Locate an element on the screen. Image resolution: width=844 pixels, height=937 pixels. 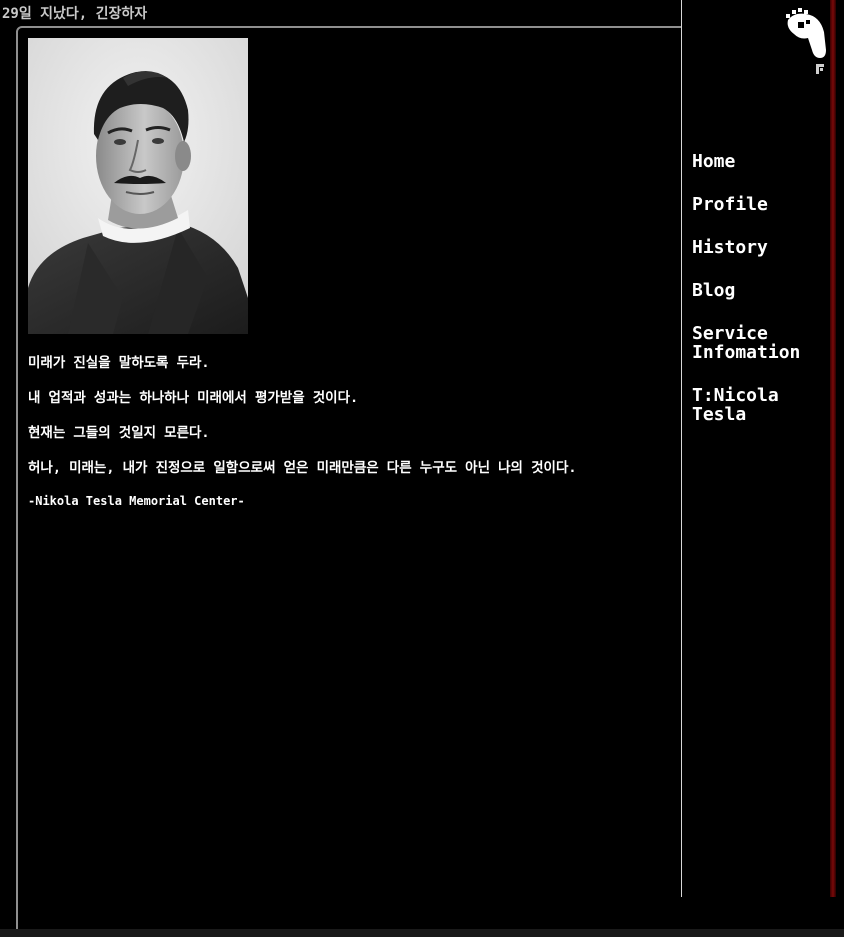
signature: -Nikola Tesla Memorial Center- is located at coordinates (136, 501).